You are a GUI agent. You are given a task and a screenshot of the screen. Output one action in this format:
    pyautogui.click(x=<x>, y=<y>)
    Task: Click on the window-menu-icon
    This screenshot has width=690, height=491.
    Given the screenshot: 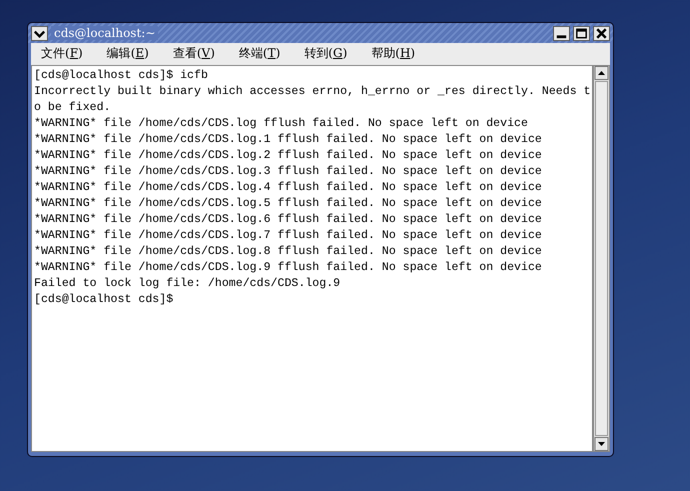 What is the action you would take?
    pyautogui.click(x=39, y=33)
    